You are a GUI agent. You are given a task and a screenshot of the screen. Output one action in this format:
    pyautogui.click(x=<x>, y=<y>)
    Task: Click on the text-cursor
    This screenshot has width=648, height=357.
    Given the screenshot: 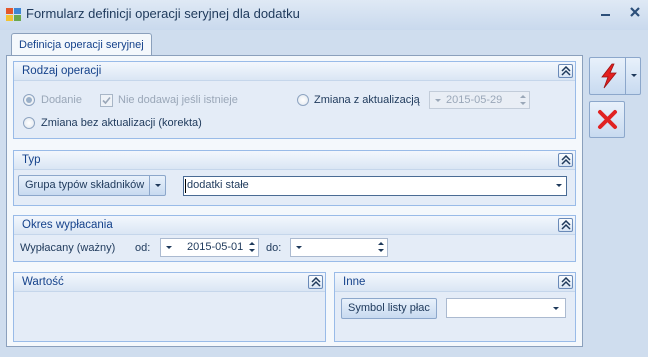 What is the action you would take?
    pyautogui.click(x=185, y=186)
    